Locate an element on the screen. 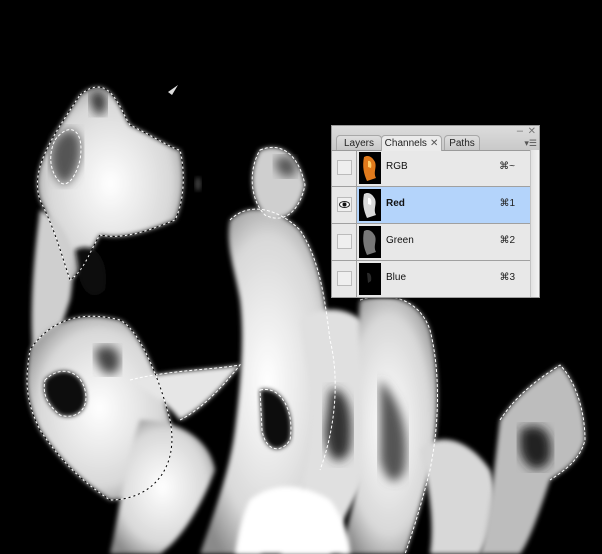 This screenshot has height=554, width=602. eye-icon is located at coordinates (344, 204).